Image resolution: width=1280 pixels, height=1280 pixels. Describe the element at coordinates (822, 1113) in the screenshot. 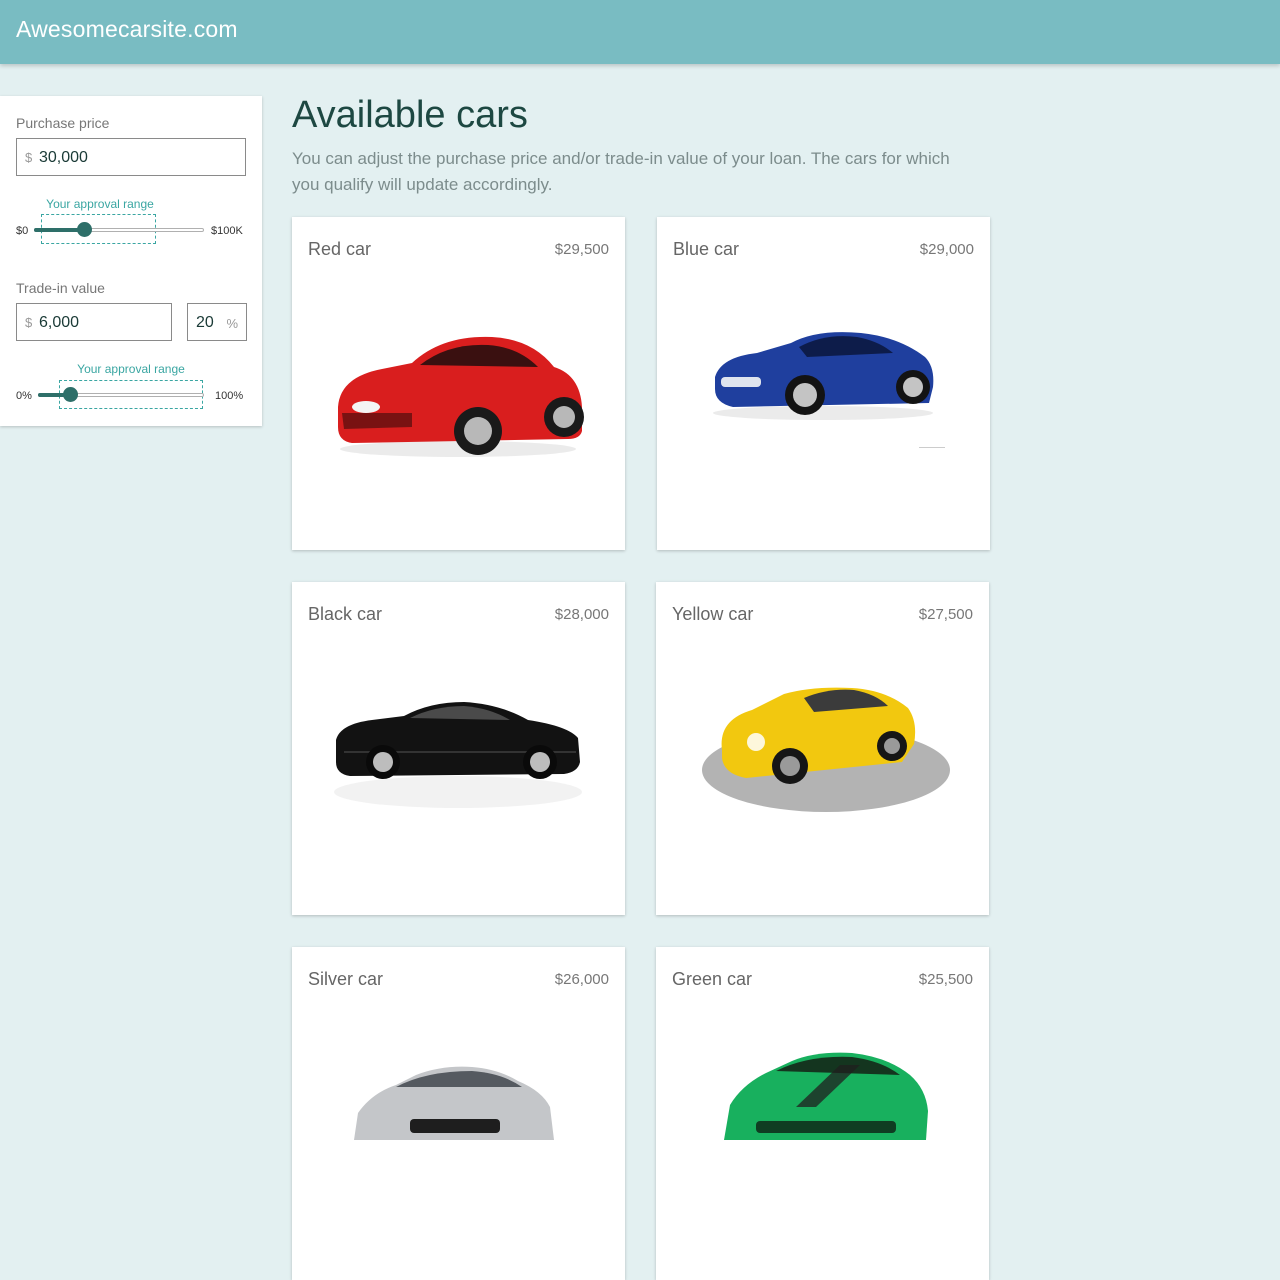

I see `car-card-green: Green car $25,500` at that location.